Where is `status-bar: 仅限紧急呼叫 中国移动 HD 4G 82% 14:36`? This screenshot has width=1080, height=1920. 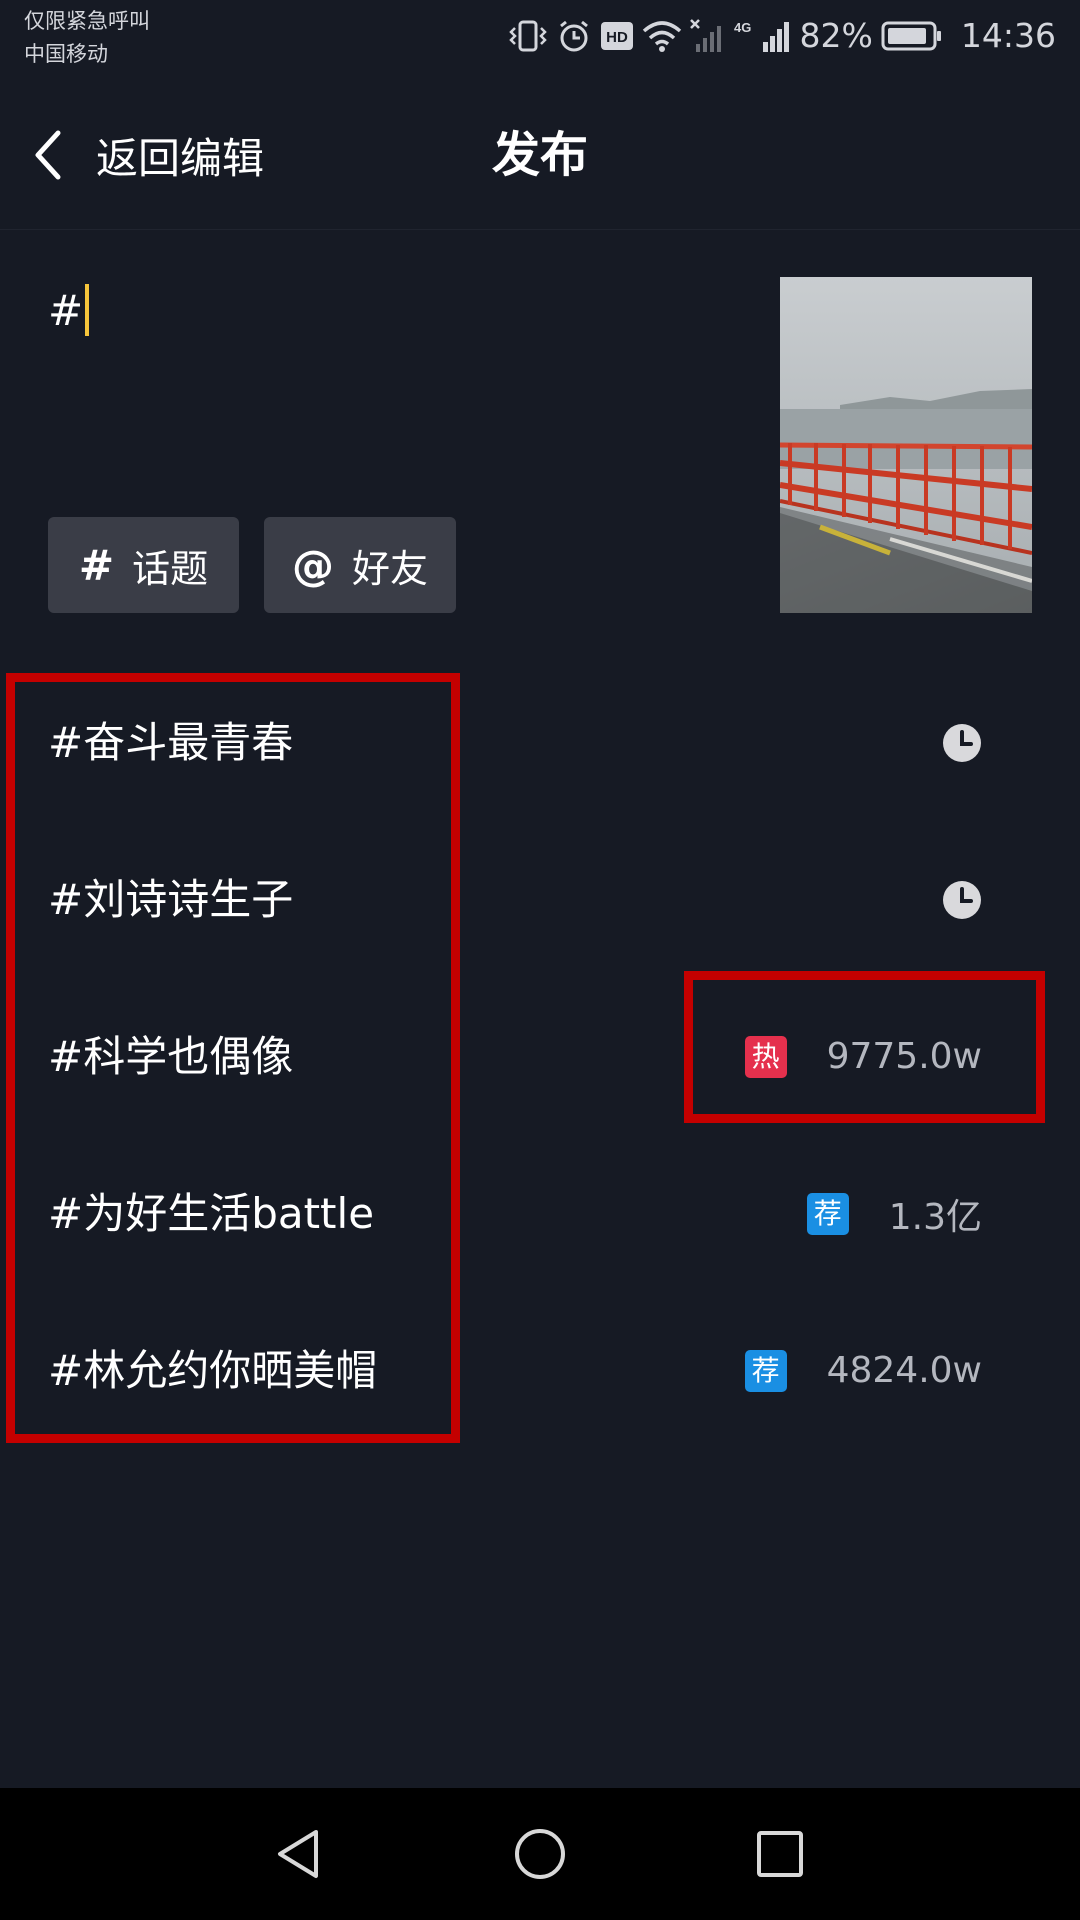 status-bar: 仅限紧急呼叫 中国移动 HD 4G 82% 14:36 is located at coordinates (540, 40).